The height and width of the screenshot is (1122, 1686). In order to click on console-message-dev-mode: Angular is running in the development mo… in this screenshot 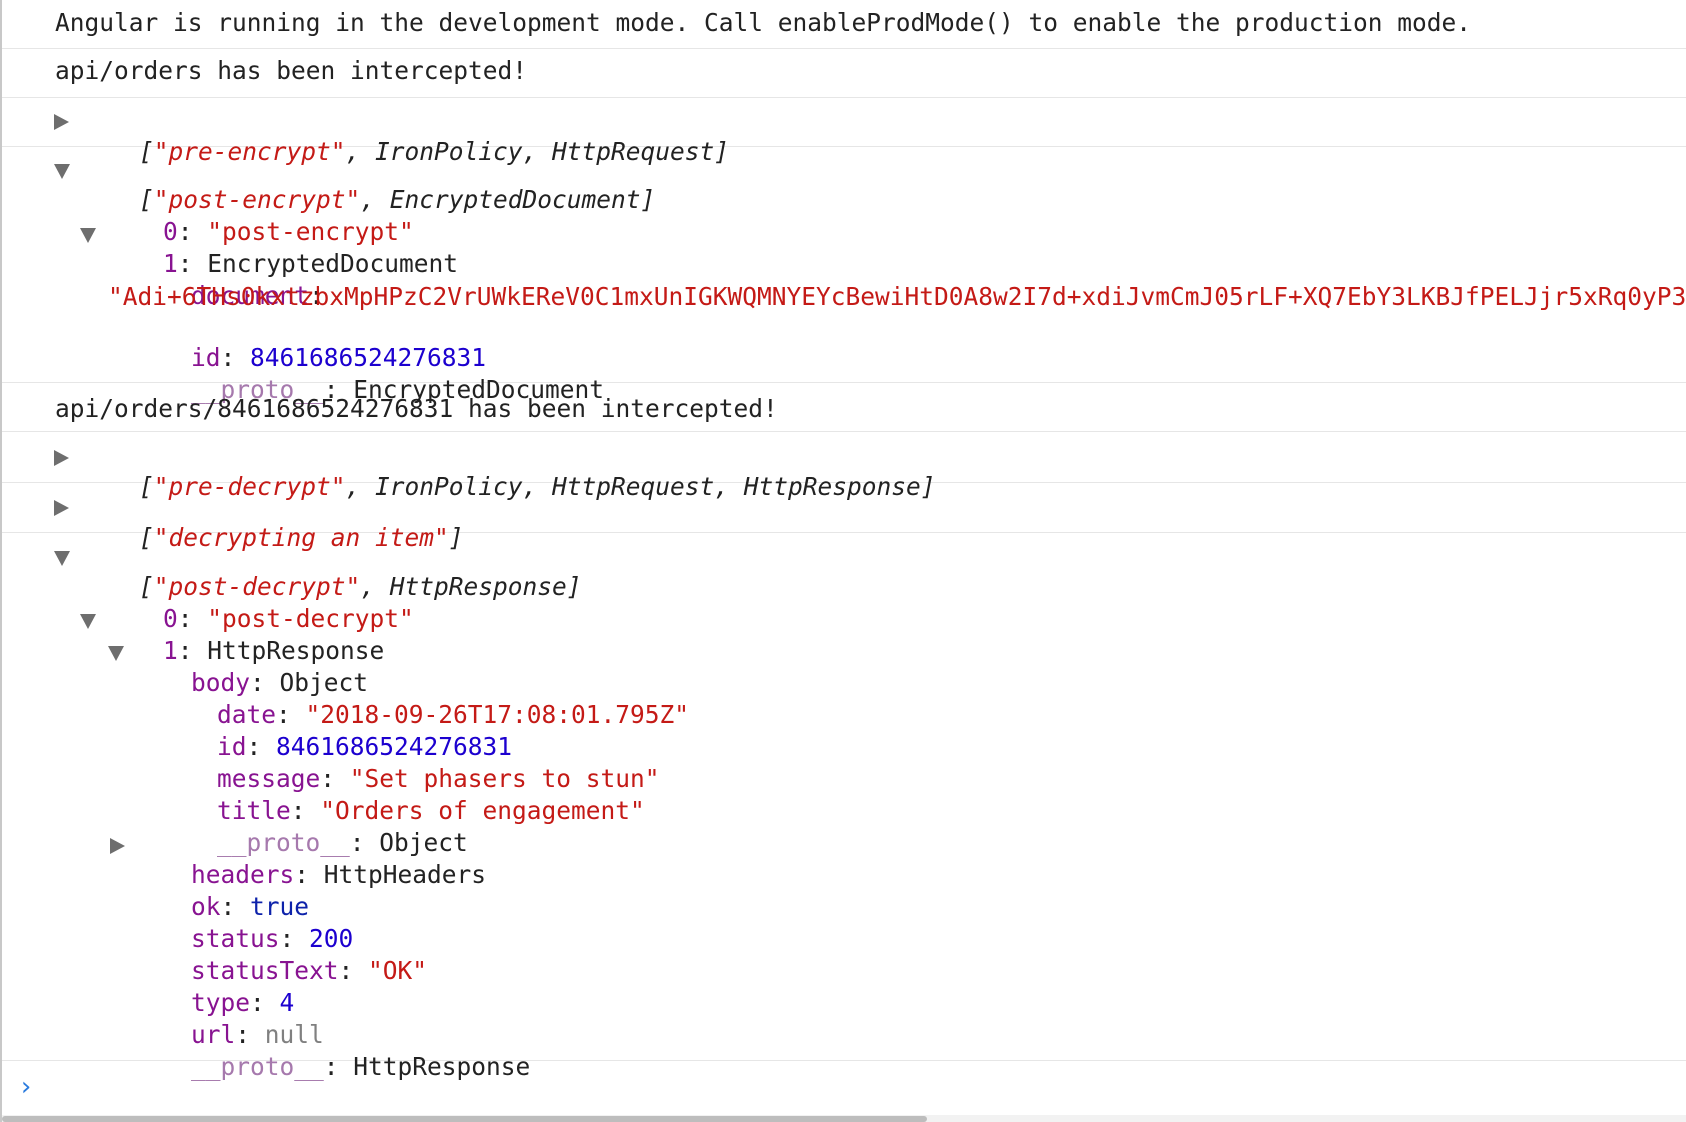, I will do `click(844, 24)`.